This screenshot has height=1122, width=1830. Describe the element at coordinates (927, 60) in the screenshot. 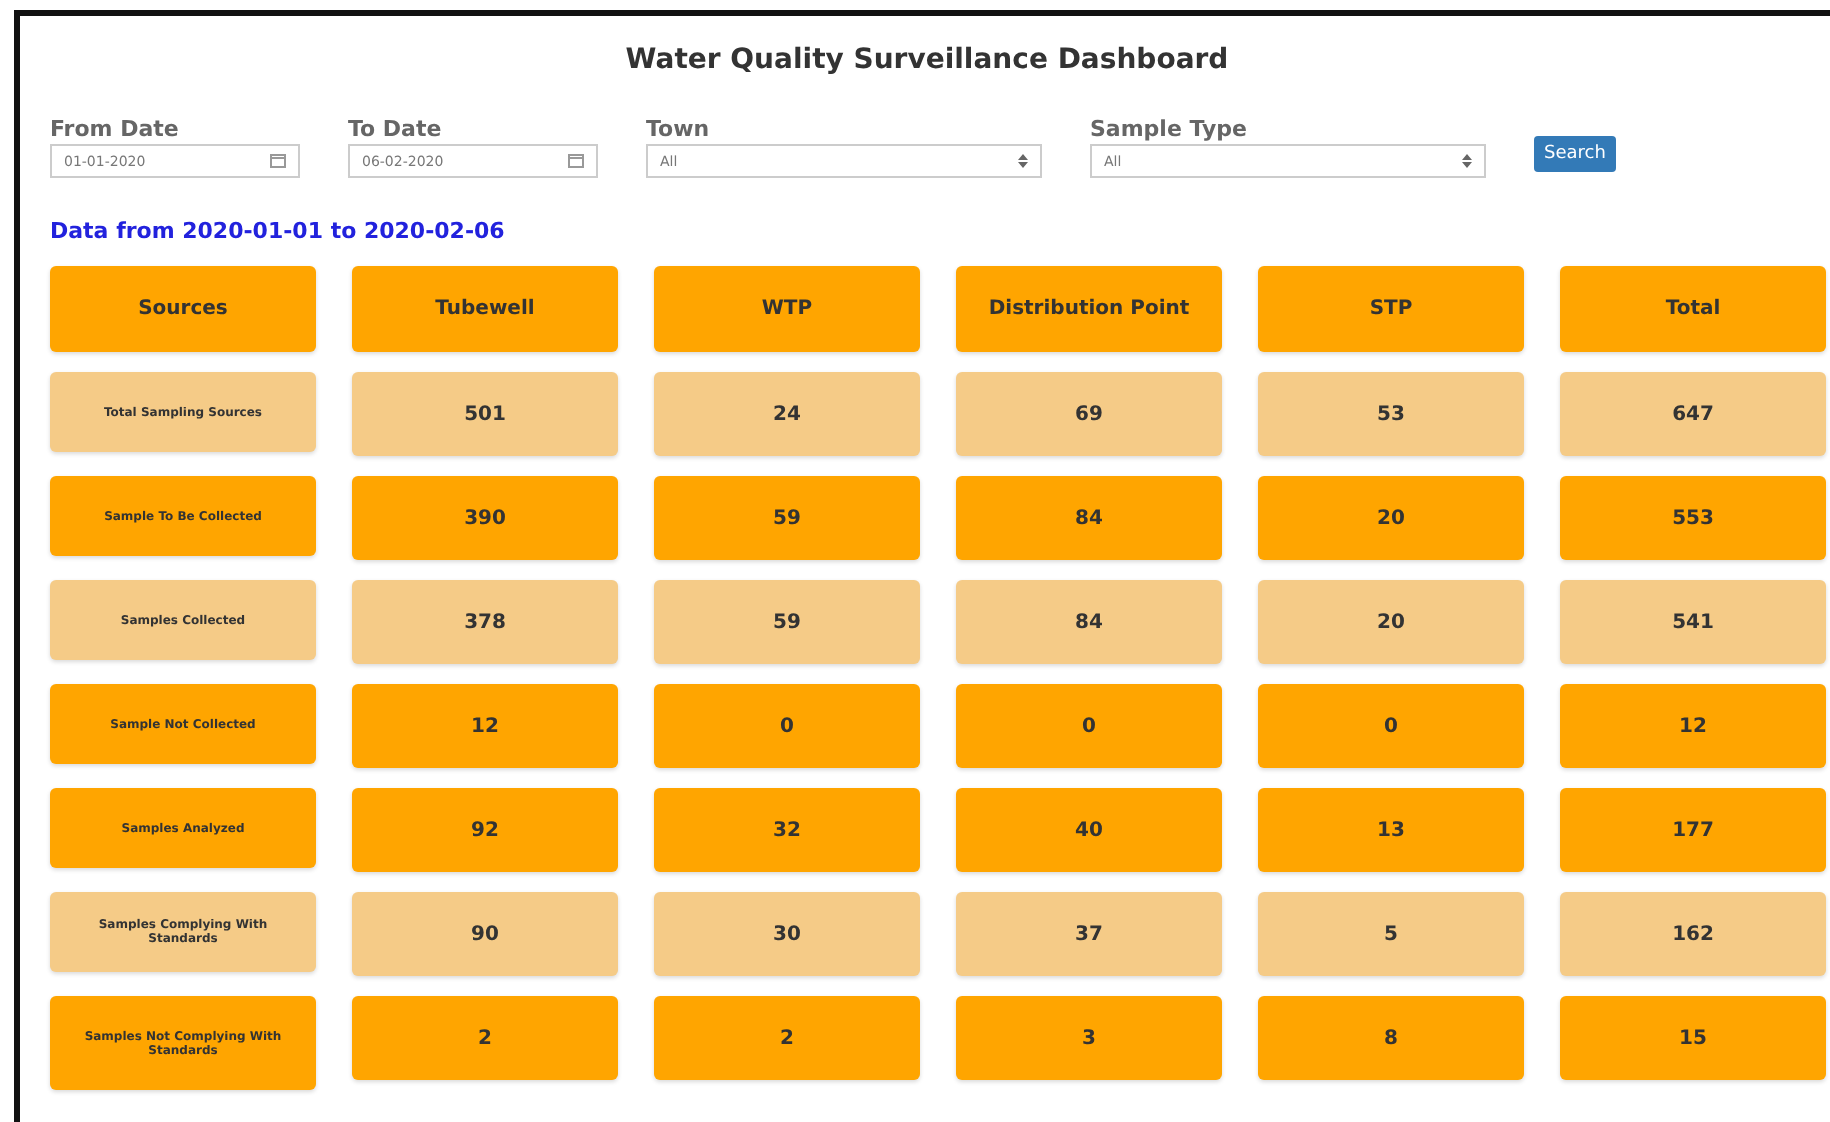

I see `dashboard-title: Water Quality Surveillance Dashboard` at that location.